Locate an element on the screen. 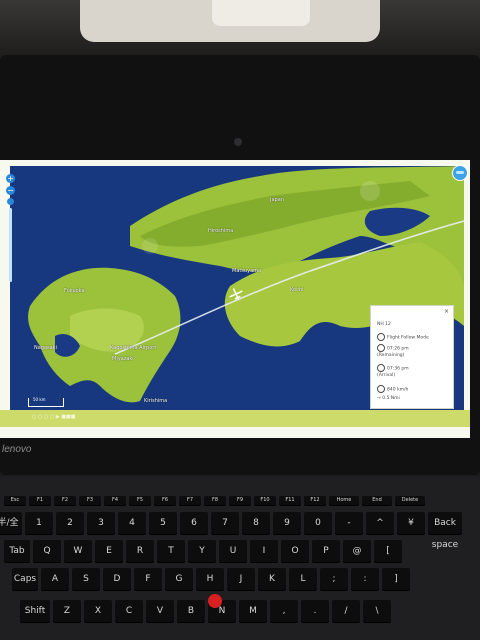 The image size is (480, 640). key-f11: F11 is located at coordinates (290, 500).